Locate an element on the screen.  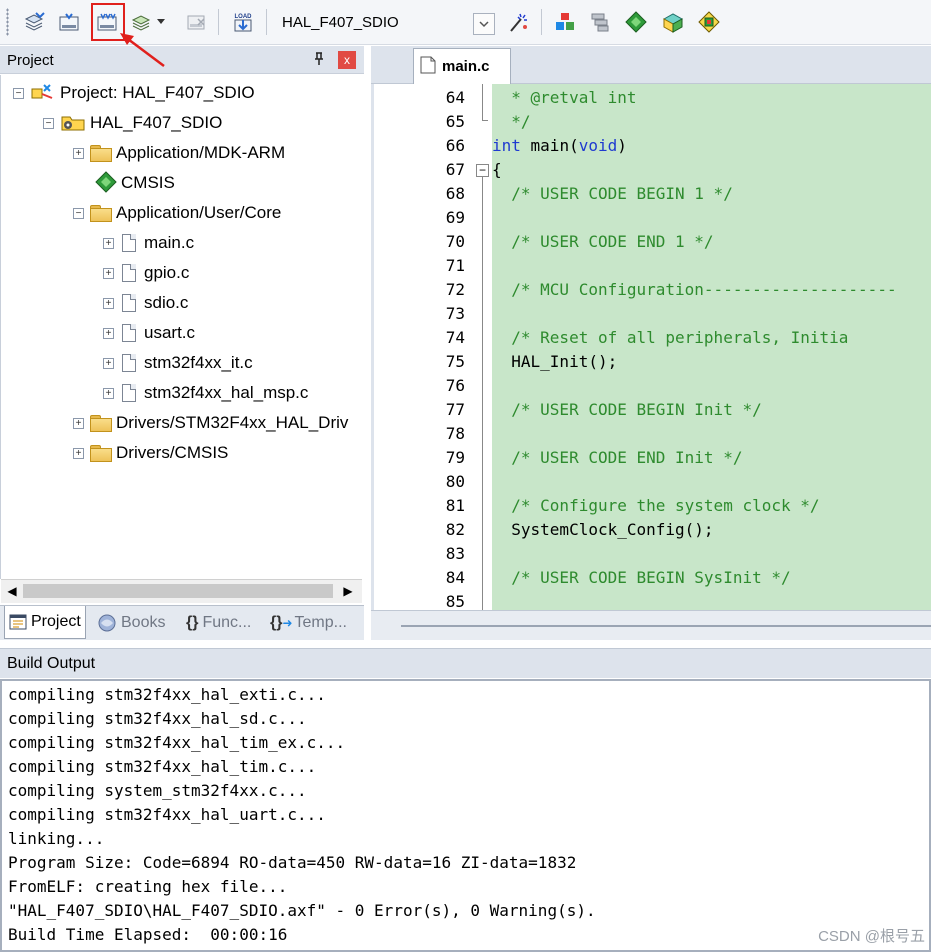
select-packs-button is located at coordinates (600, 22).